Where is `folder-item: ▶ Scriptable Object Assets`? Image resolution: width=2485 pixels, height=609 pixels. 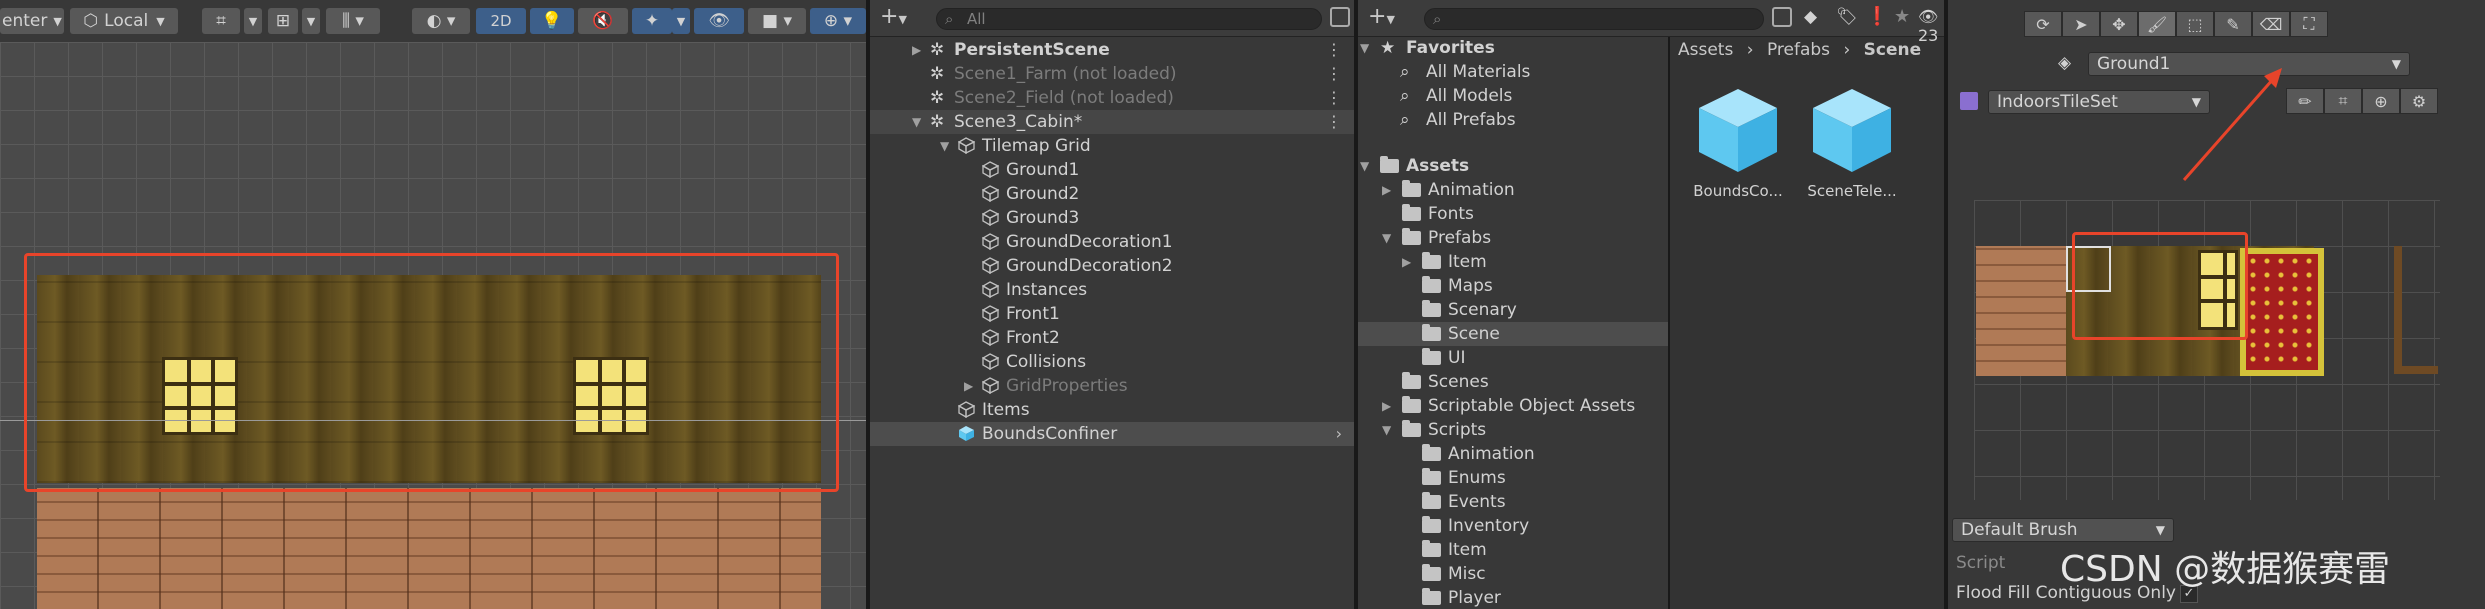 folder-item: ▶ Scriptable Object Assets is located at coordinates (1513, 406).